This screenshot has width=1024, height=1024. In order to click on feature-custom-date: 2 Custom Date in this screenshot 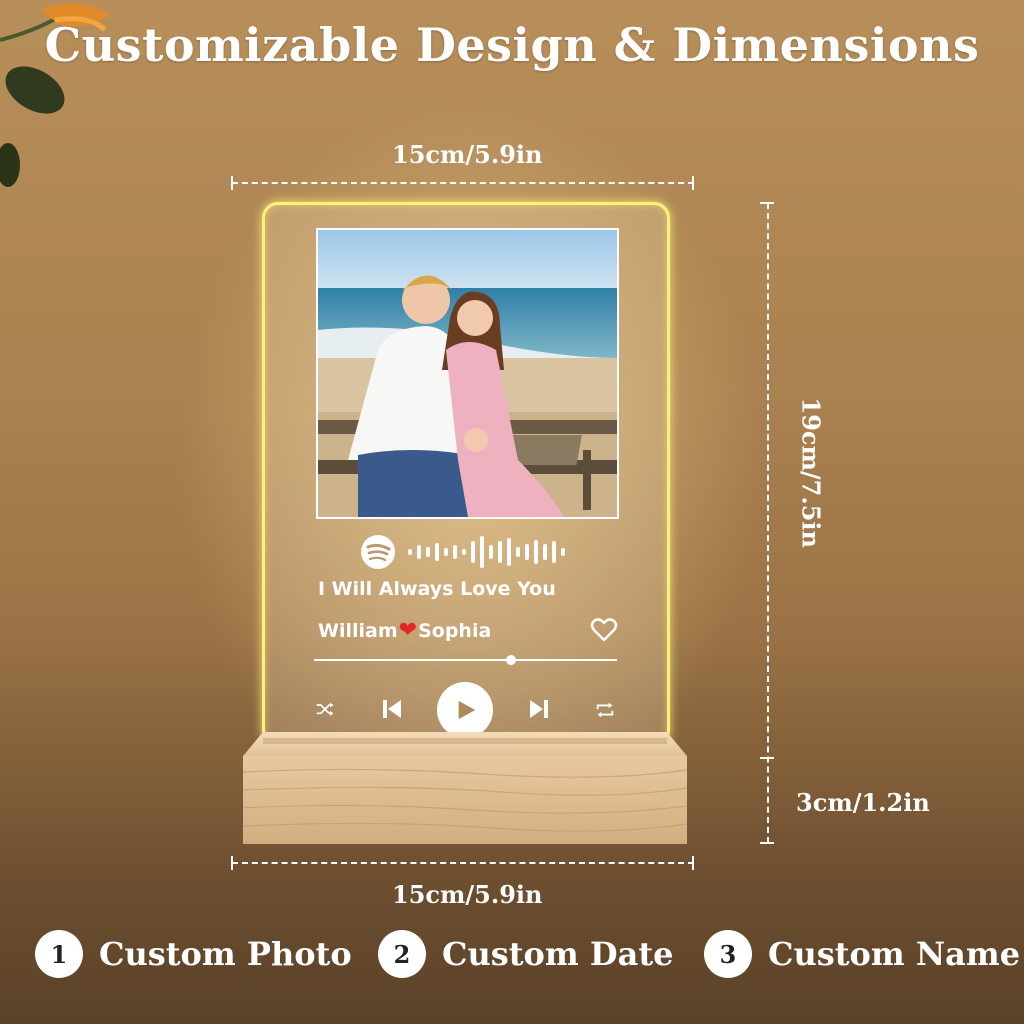, I will do `click(526, 954)`.